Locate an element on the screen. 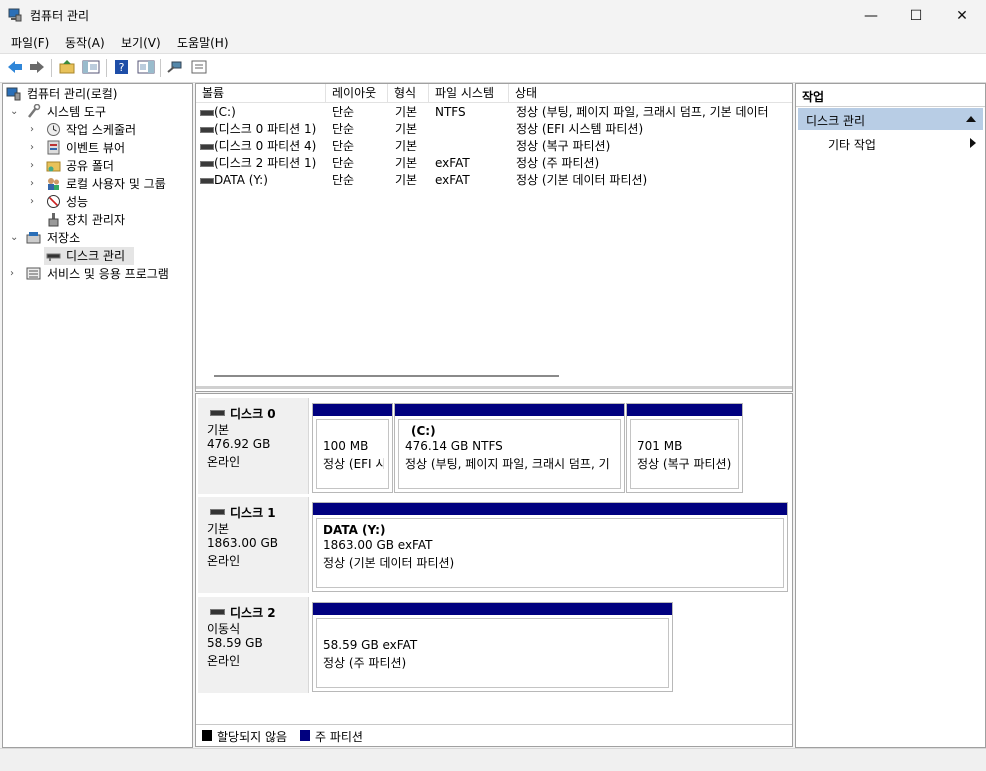  console-tree-icon is located at coordinates (91, 67).